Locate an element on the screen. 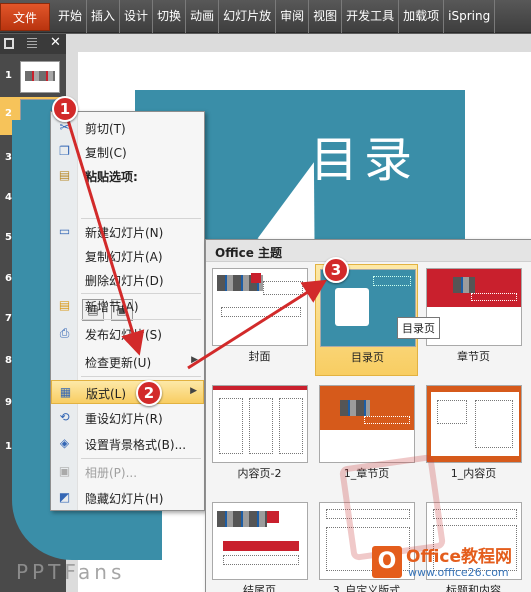 This screenshot has height=592, width=531. tab-insert: 插入 is located at coordinates (104, 16).